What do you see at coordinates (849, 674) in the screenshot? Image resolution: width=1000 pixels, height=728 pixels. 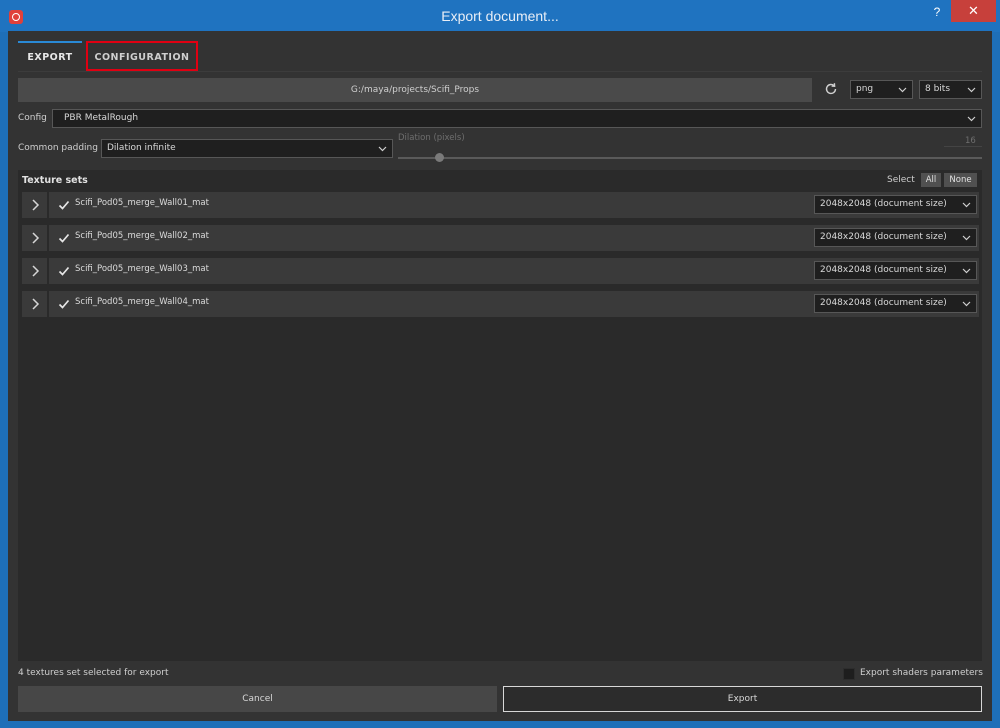 I see `export-shaders-checkbox` at bounding box center [849, 674].